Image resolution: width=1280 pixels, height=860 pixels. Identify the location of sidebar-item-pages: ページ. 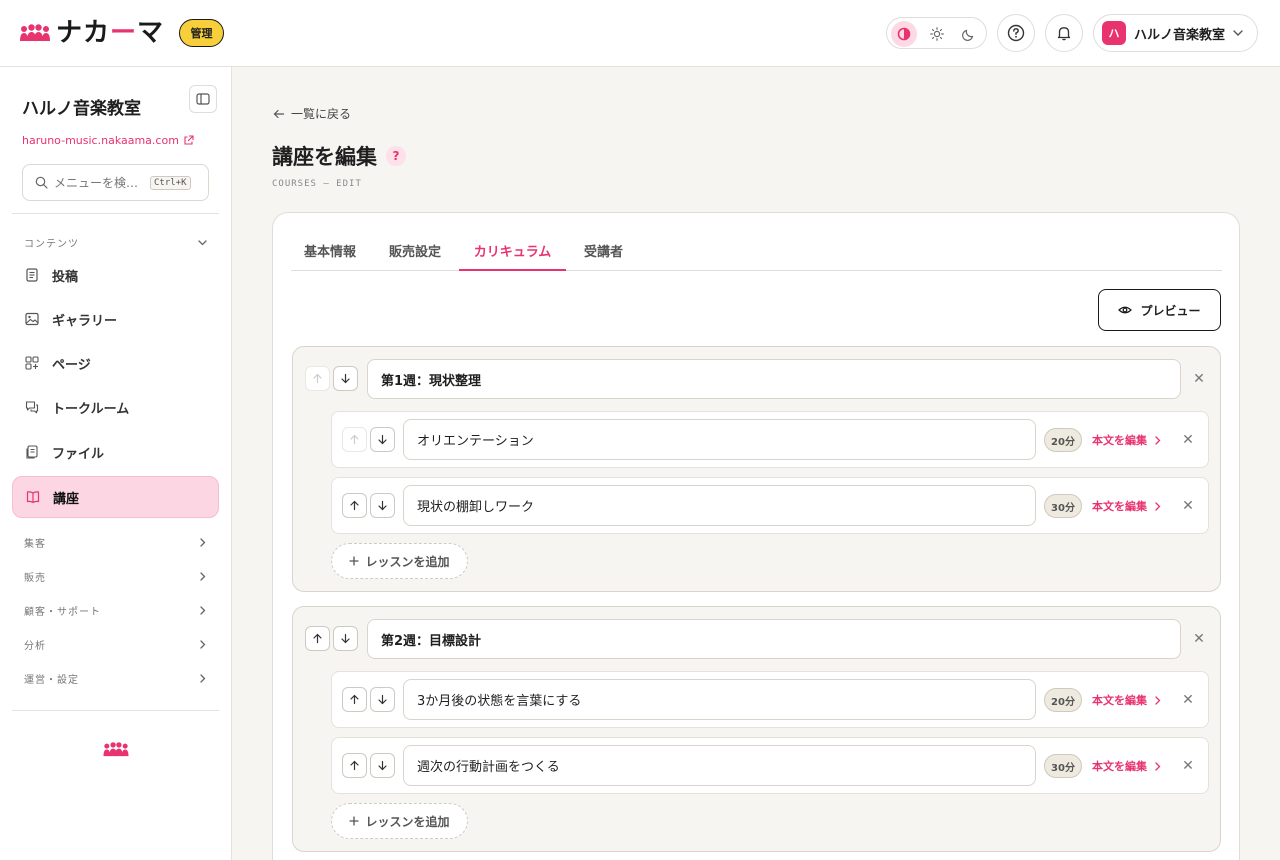
(115, 363).